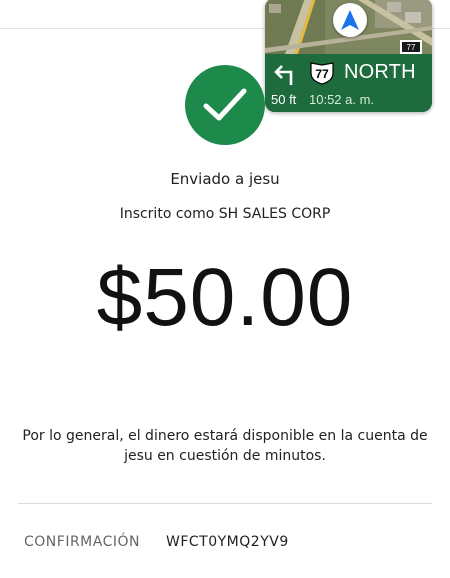 The width and height of the screenshot is (450, 578). I want to click on navigation-time: 10:52 a. m., so click(342, 99).